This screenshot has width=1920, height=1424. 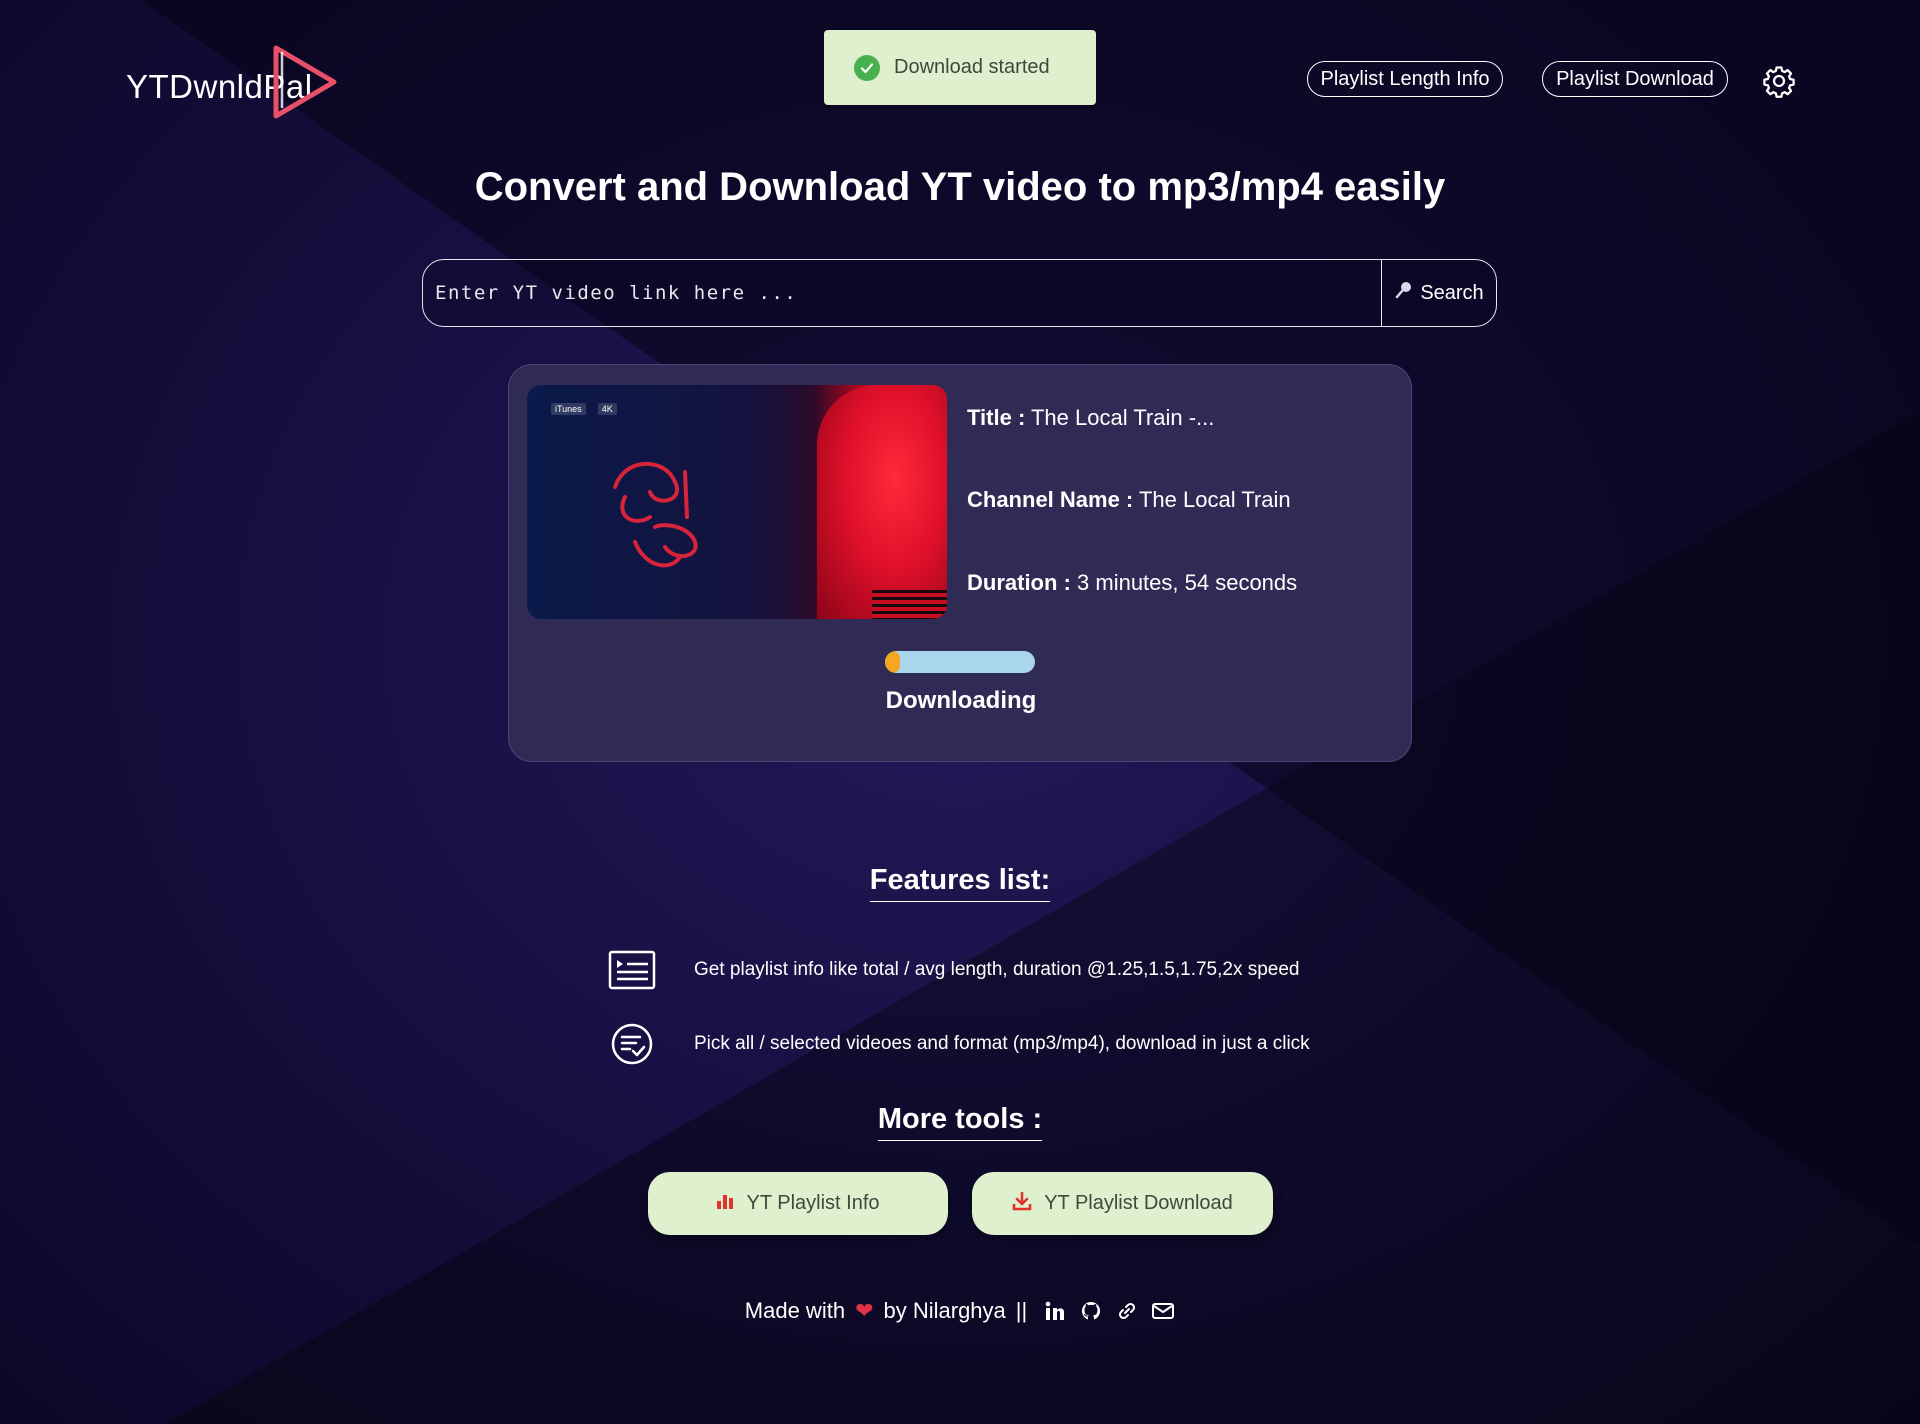 I want to click on more-tools-title-text: More tools :, so click(x=960, y=1122).